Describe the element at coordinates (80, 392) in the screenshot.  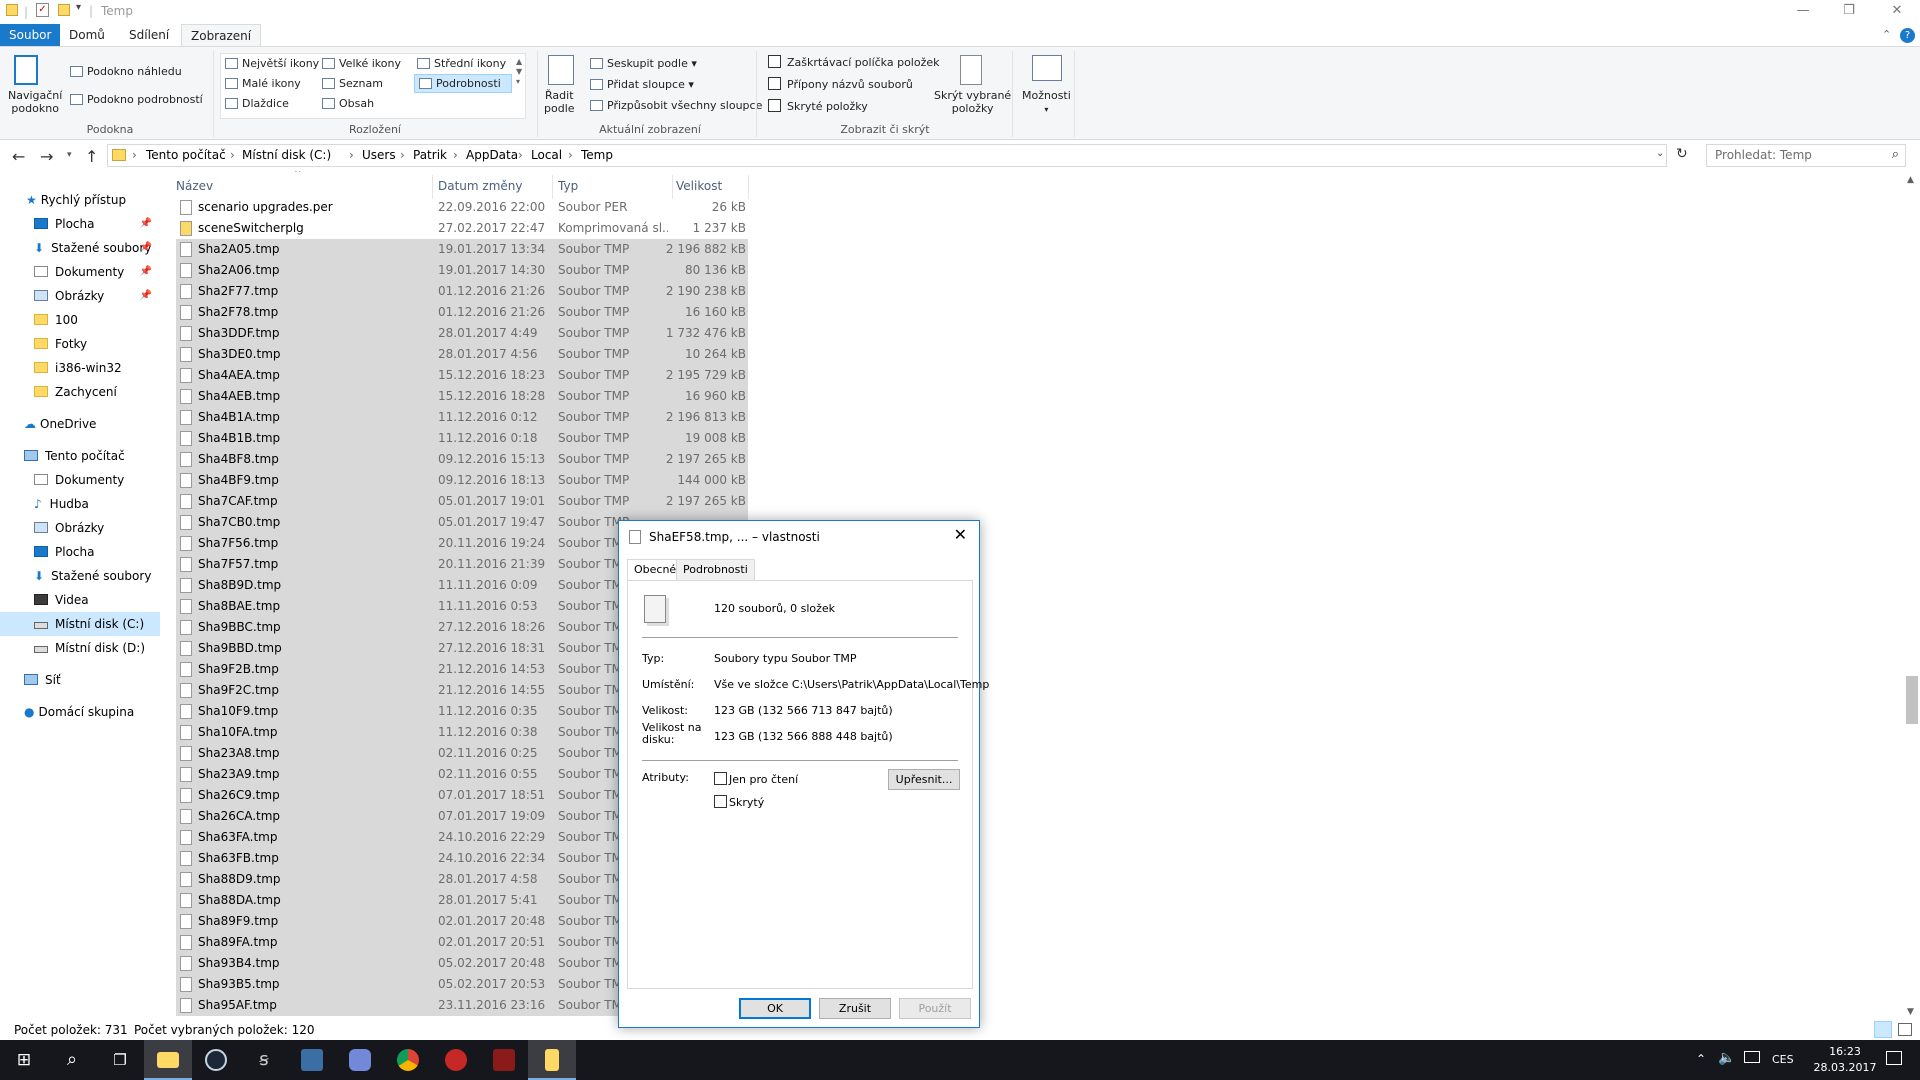
I see `nav-item-zachyceni: Zachycení` at that location.